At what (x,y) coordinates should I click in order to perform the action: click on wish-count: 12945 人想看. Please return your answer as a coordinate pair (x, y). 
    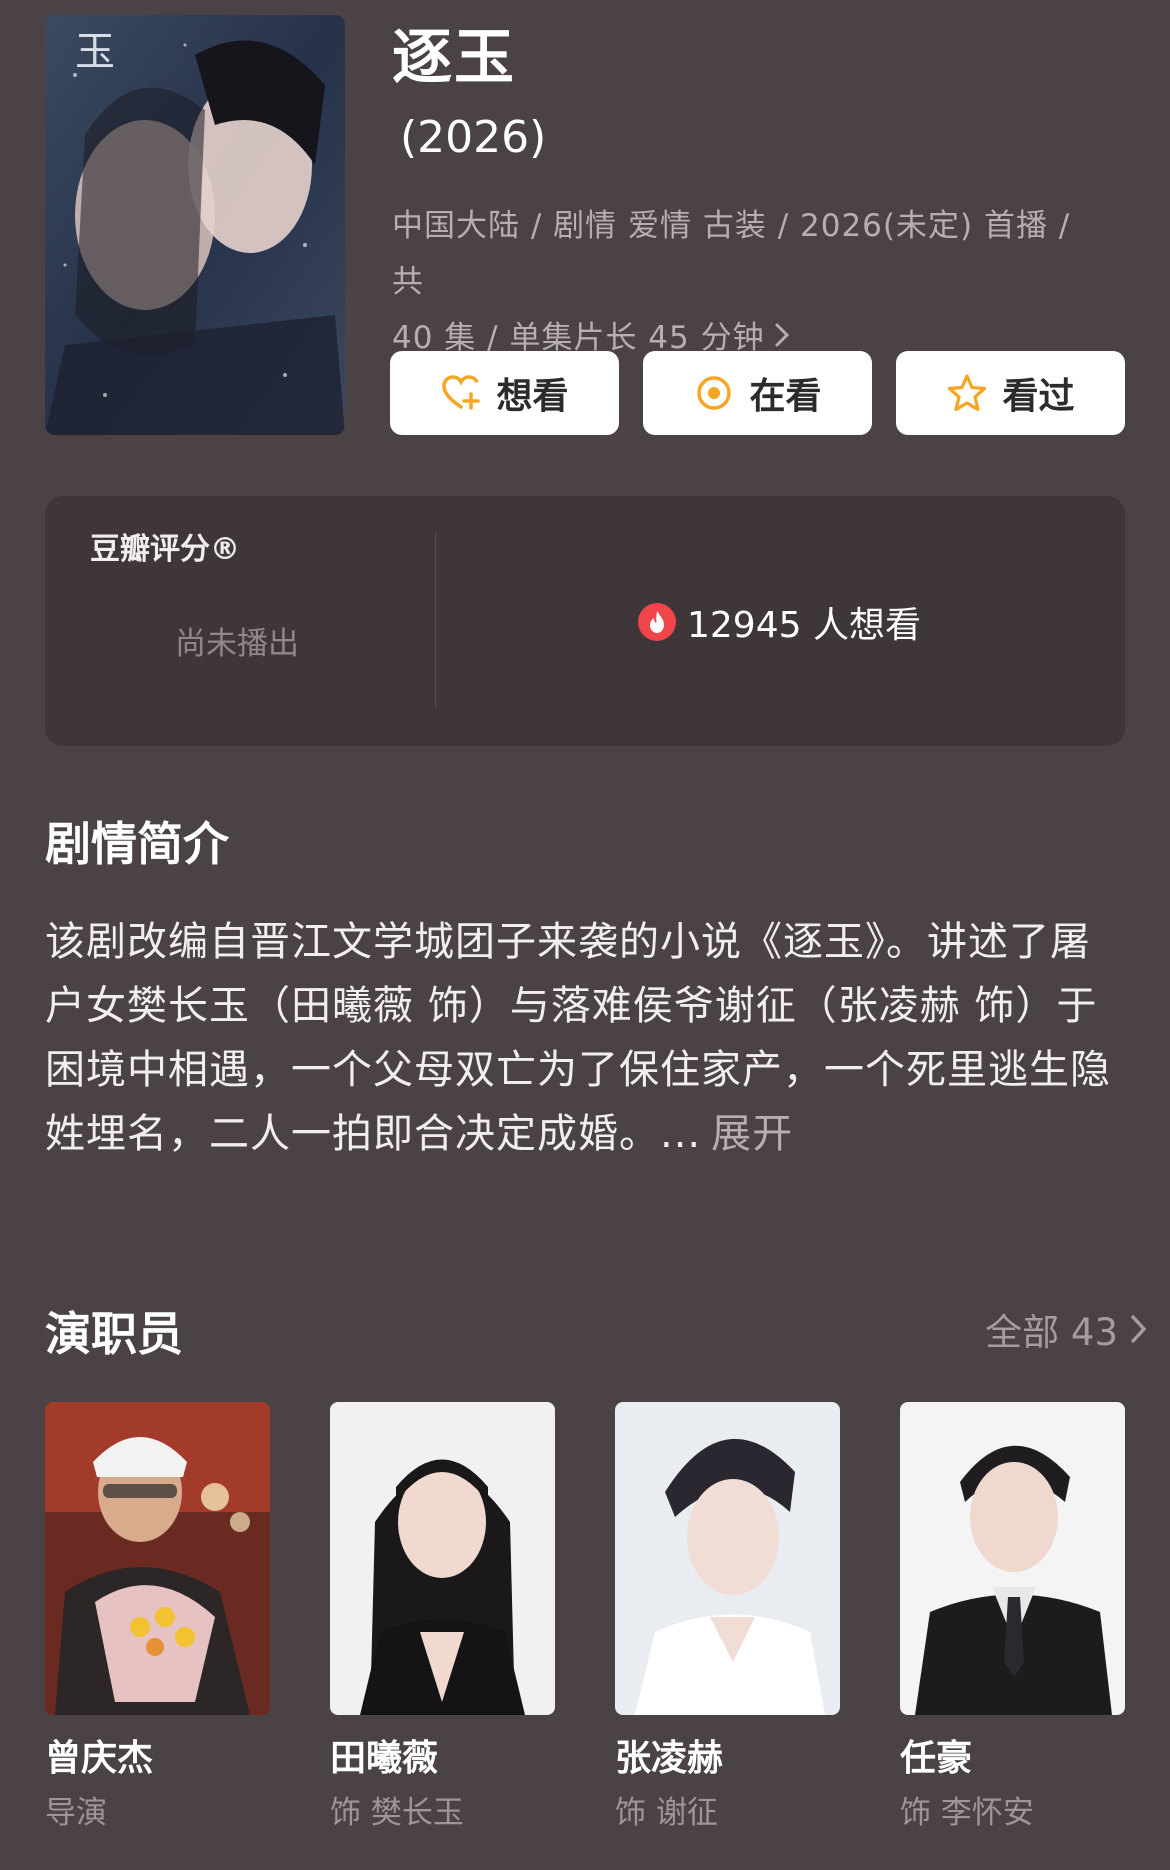
    Looking at the image, I should click on (779, 622).